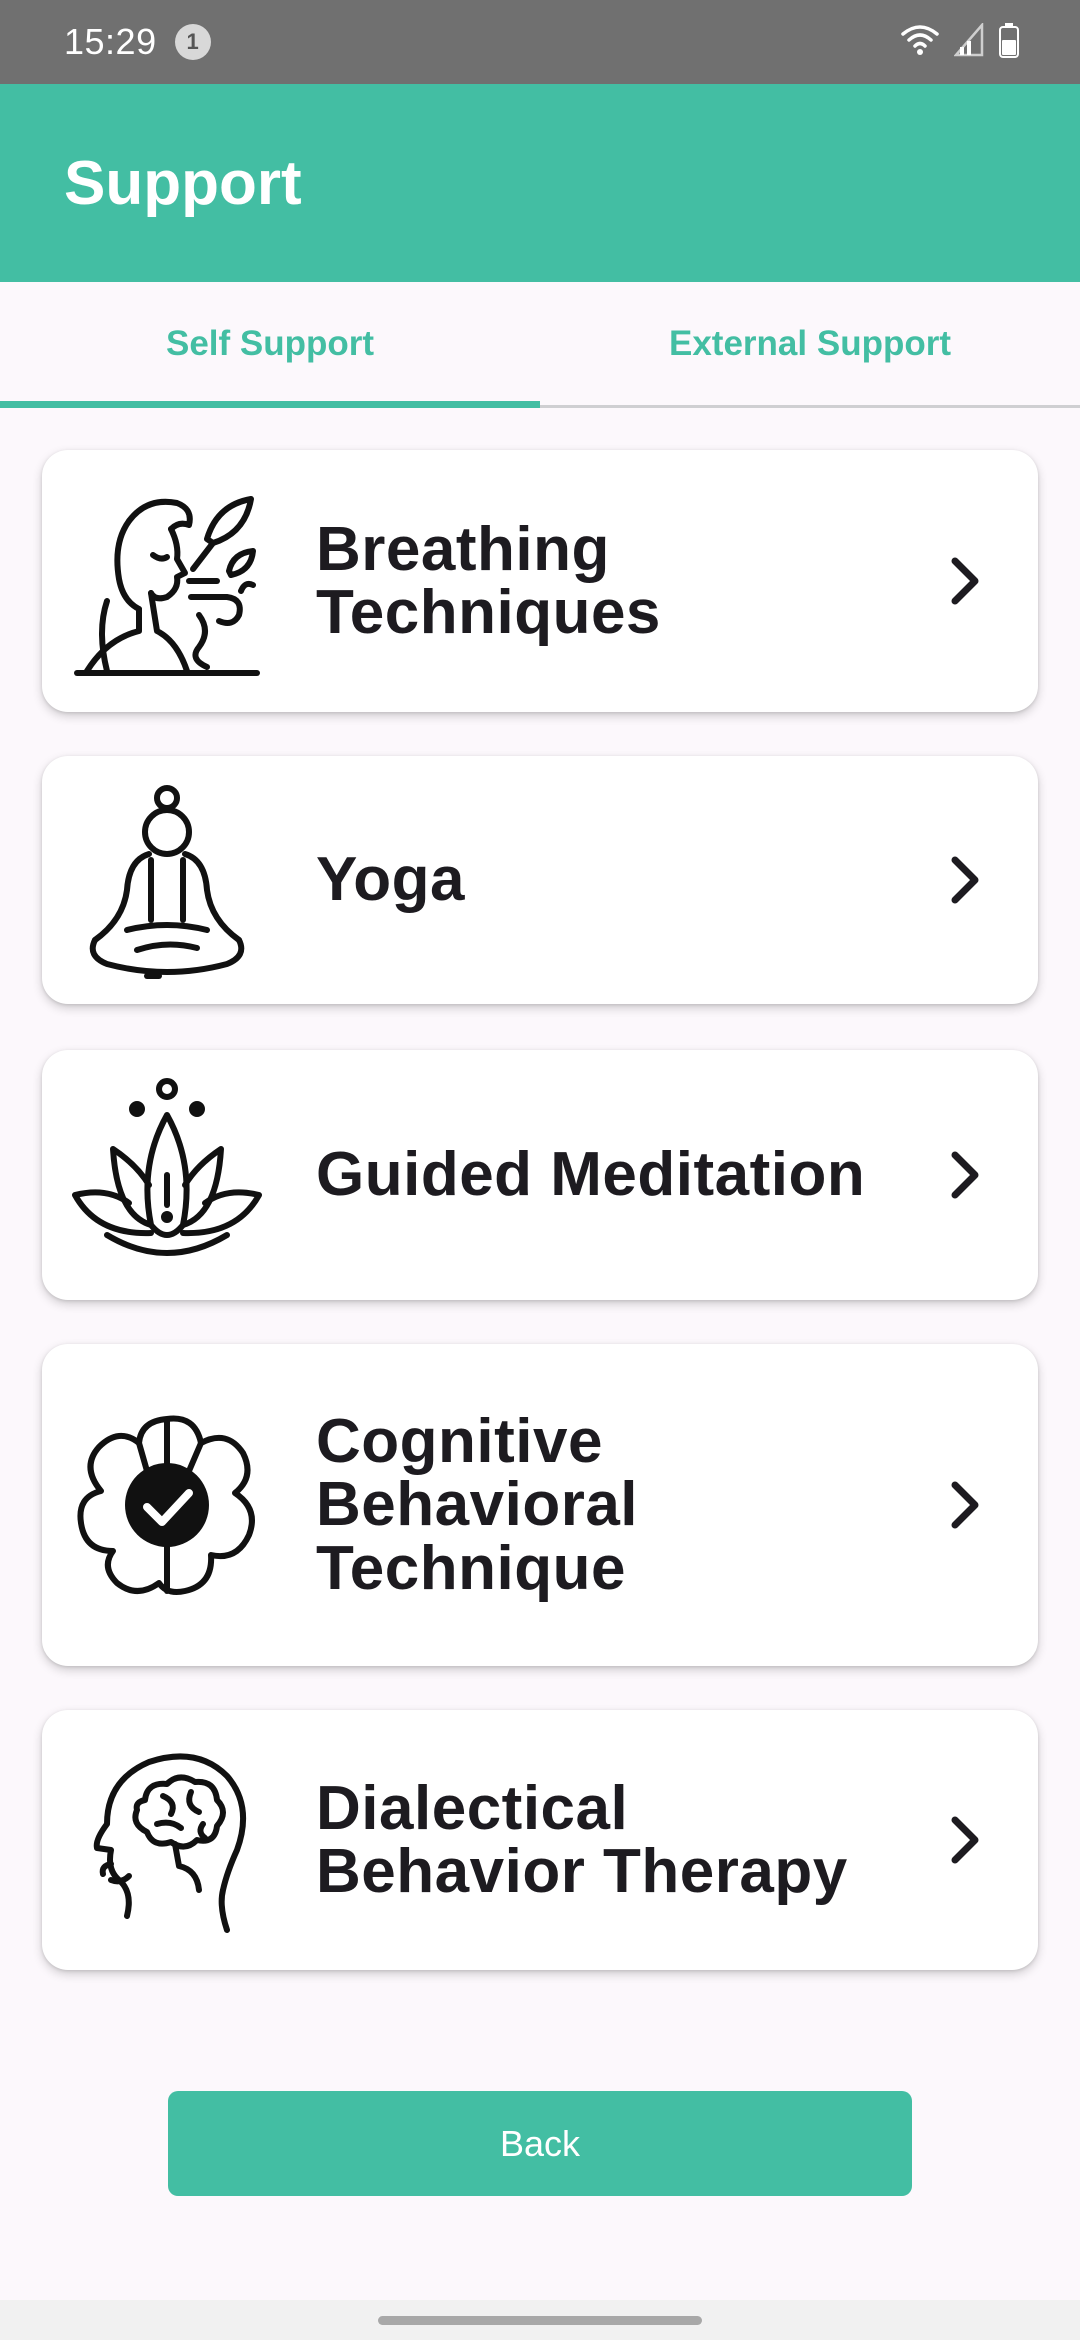 This screenshot has height=2340, width=1080. I want to click on brain-head-icon, so click(167, 1840).